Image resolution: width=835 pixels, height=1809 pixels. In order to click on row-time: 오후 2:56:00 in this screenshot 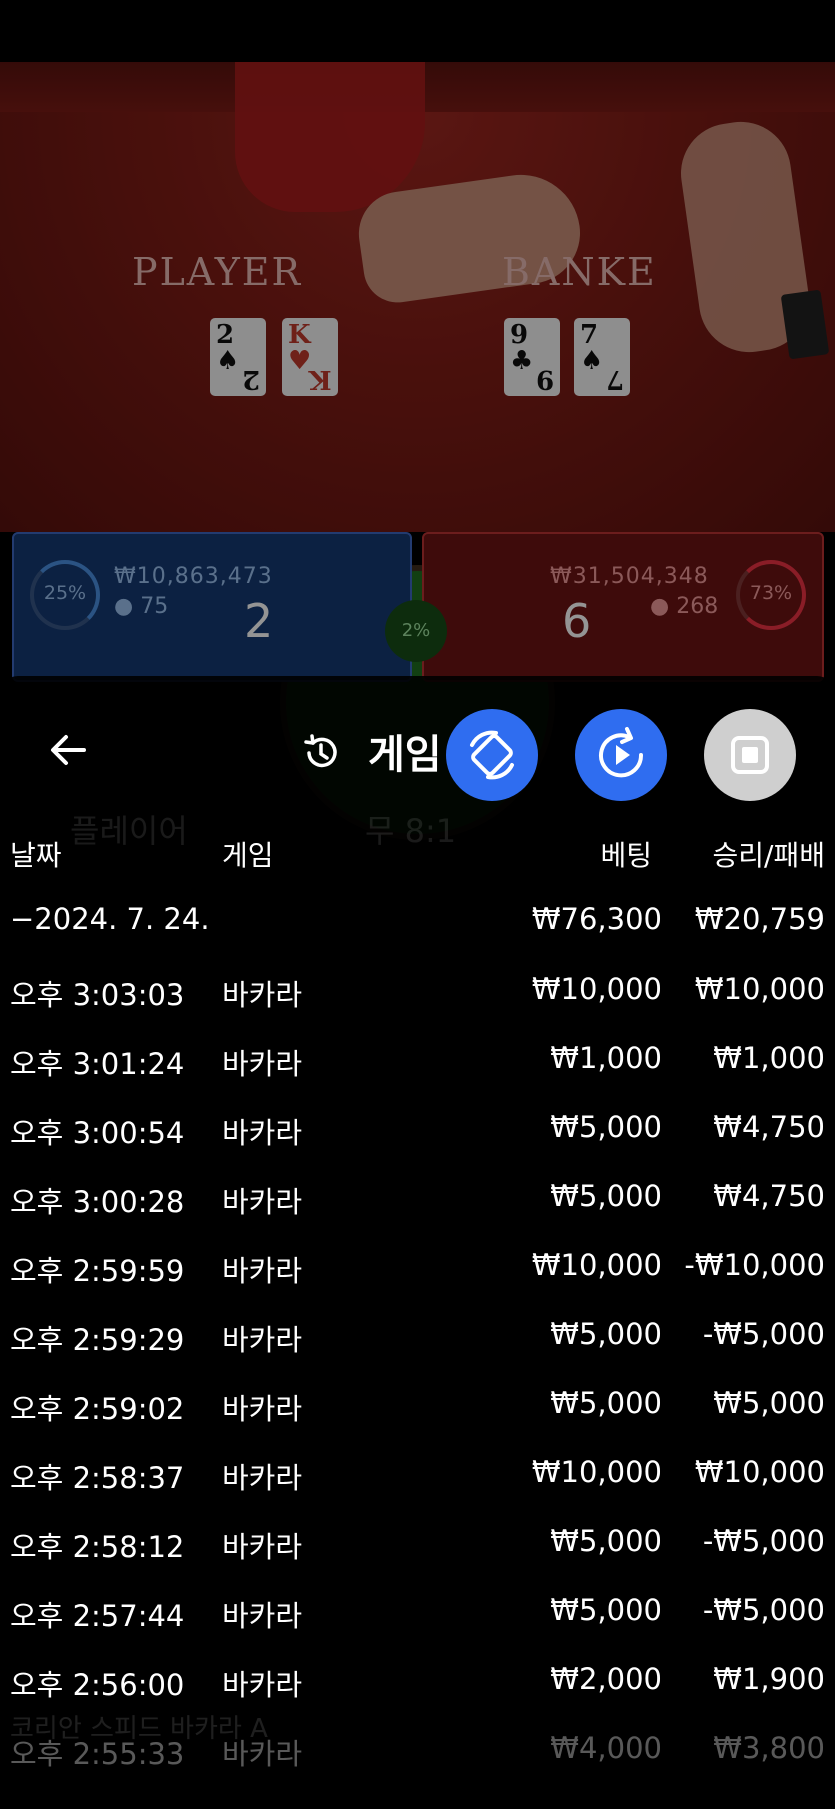, I will do `click(97, 1685)`.